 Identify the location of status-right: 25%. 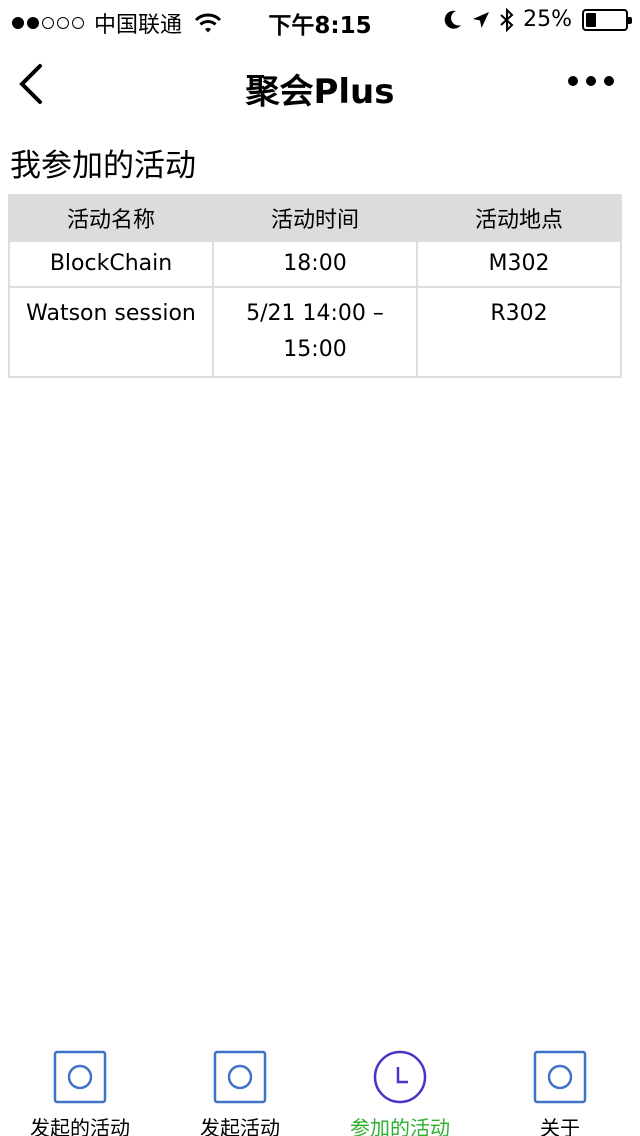
(537, 19).